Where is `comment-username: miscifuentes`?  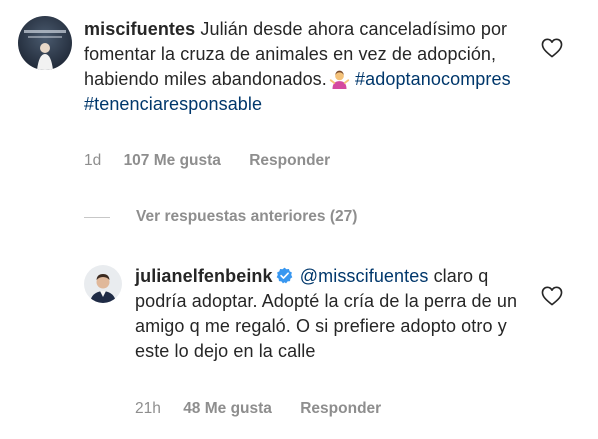 comment-username: miscifuentes is located at coordinates (139, 29).